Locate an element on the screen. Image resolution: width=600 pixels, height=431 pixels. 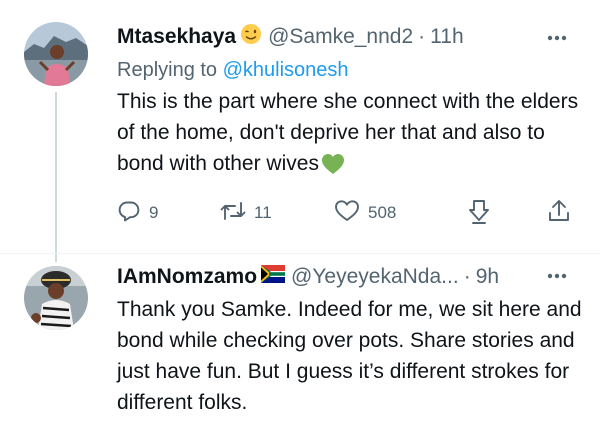
display-name: Mtasekhaya is located at coordinates (176, 37).